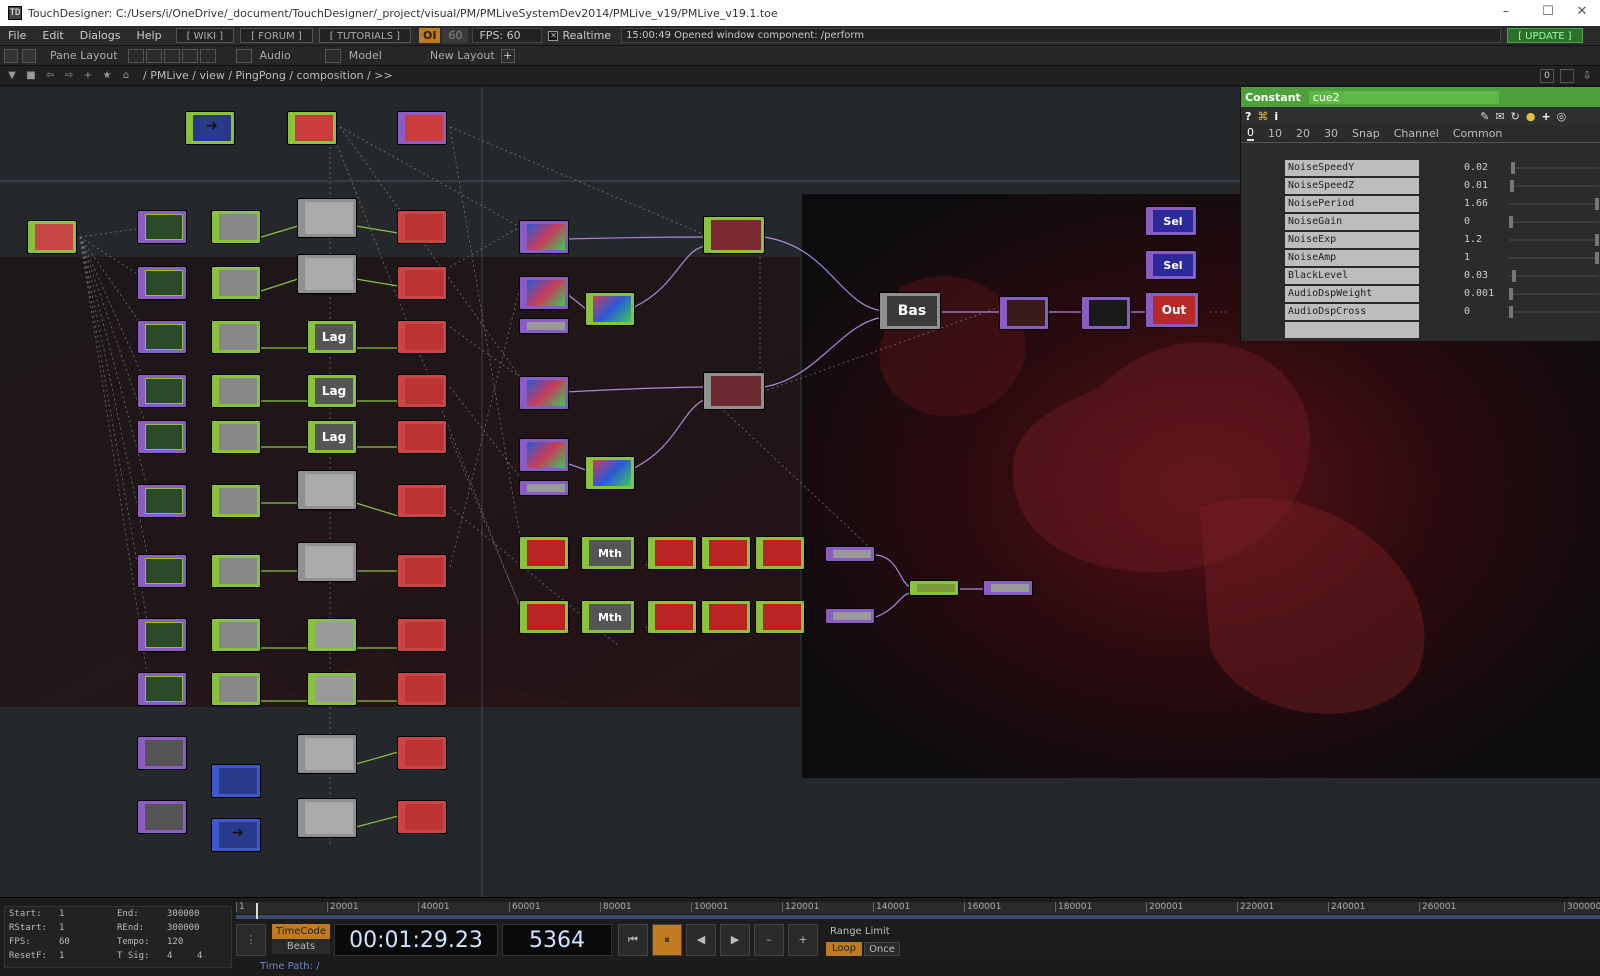  Describe the element at coordinates (667, 940) in the screenshot. I see `pause-icon: ⏸` at that location.